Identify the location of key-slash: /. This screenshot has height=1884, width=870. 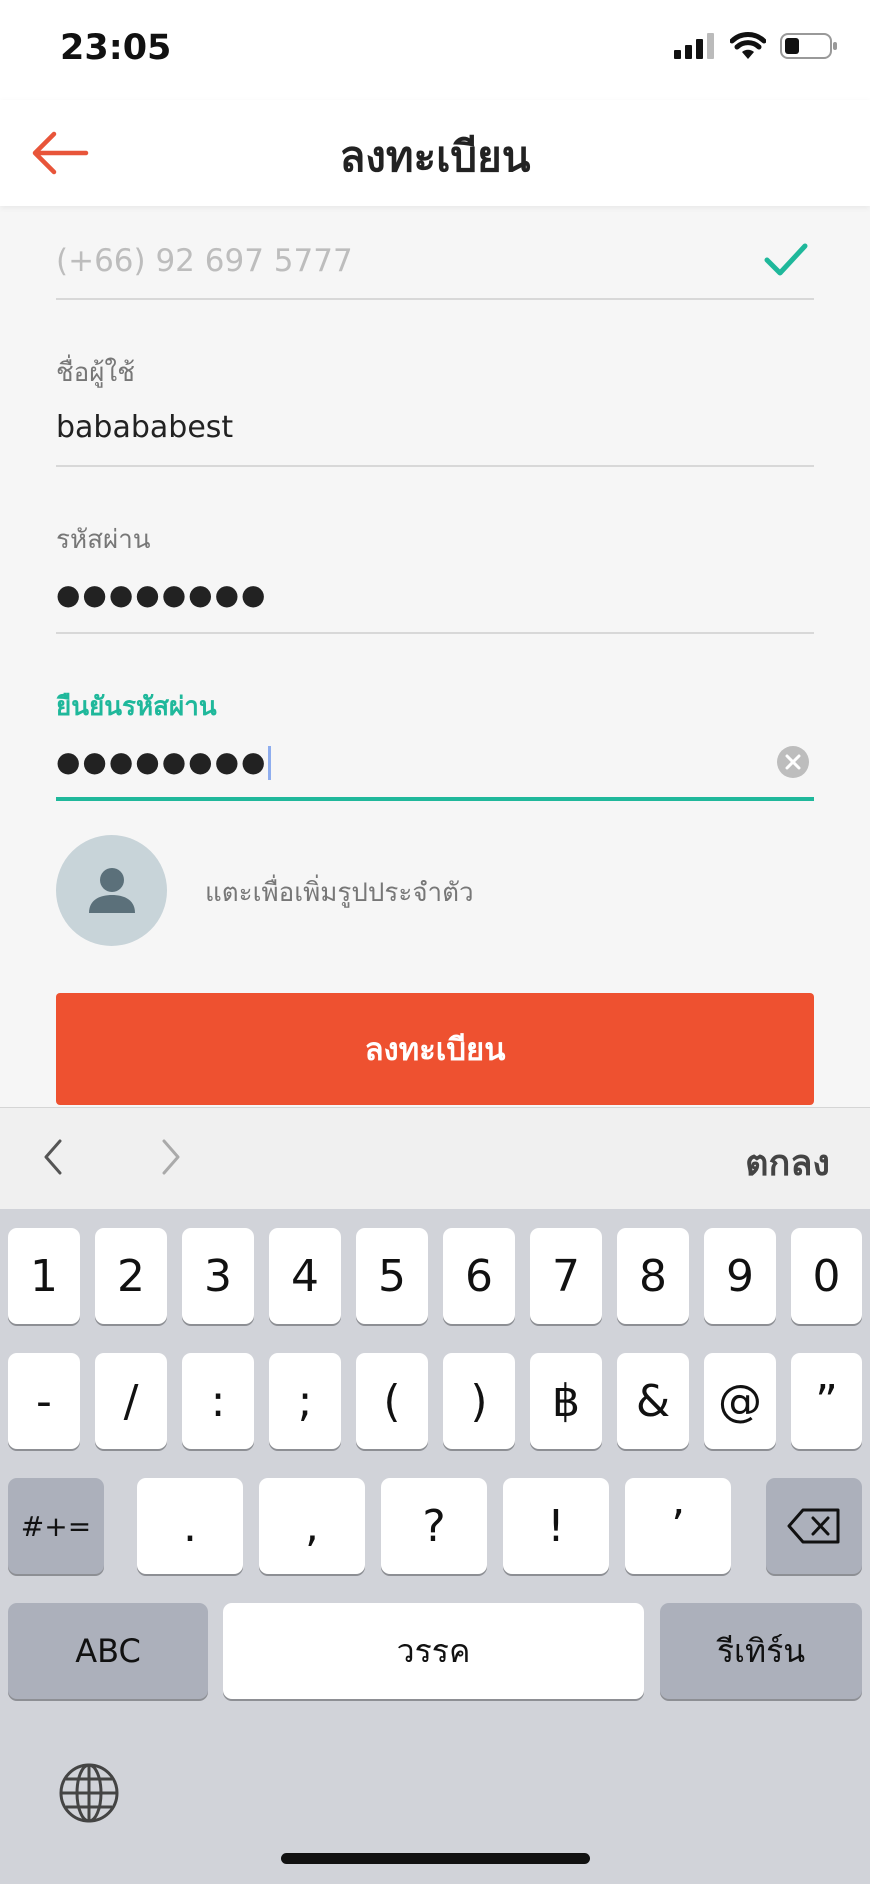
(131, 1401).